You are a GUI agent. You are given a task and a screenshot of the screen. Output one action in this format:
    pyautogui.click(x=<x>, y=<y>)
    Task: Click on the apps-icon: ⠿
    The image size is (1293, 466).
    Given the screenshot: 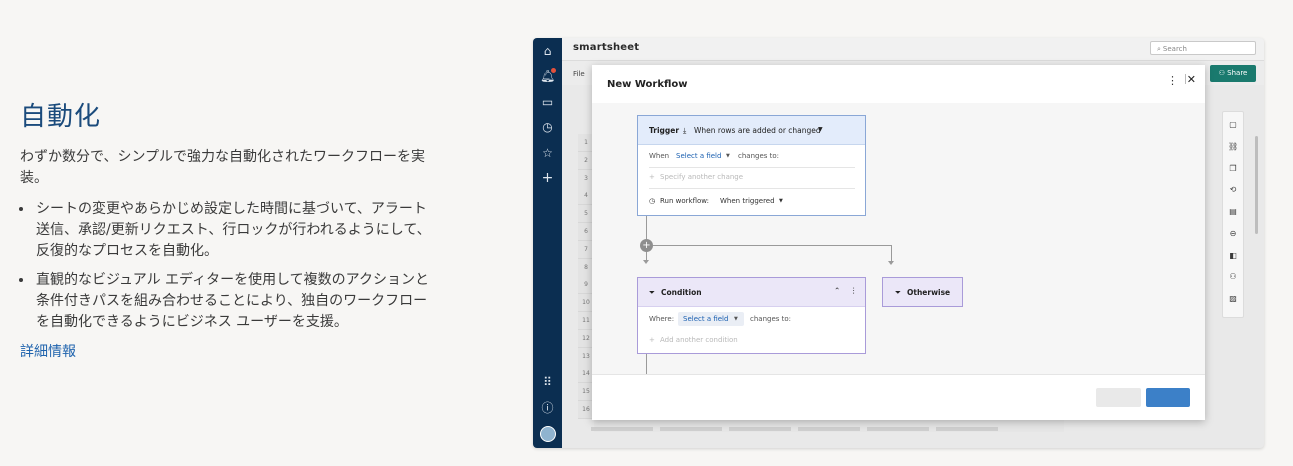 What is the action you would take?
    pyautogui.click(x=547, y=382)
    